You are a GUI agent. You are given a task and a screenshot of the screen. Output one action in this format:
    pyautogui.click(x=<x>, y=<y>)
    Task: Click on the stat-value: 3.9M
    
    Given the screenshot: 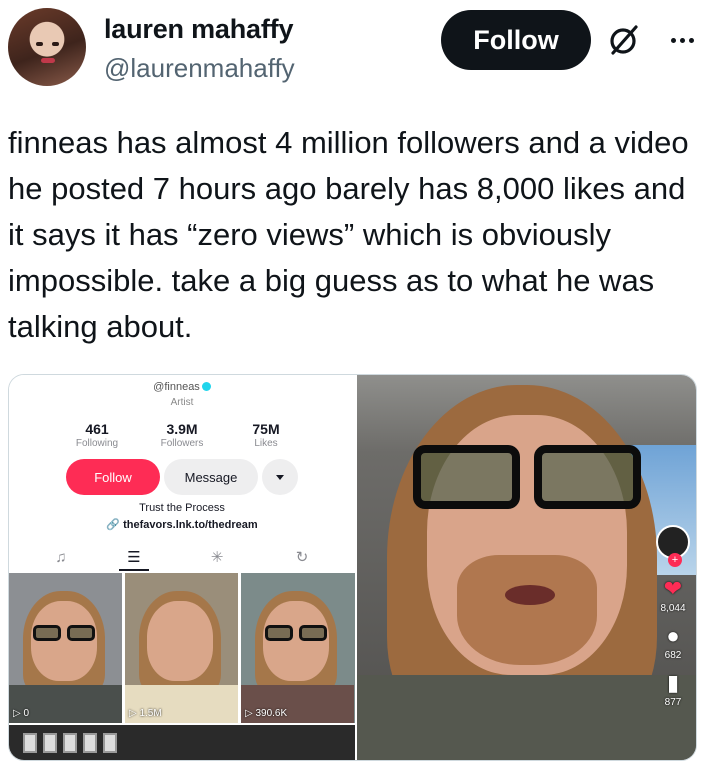 What is the action you would take?
    pyautogui.click(x=182, y=429)
    